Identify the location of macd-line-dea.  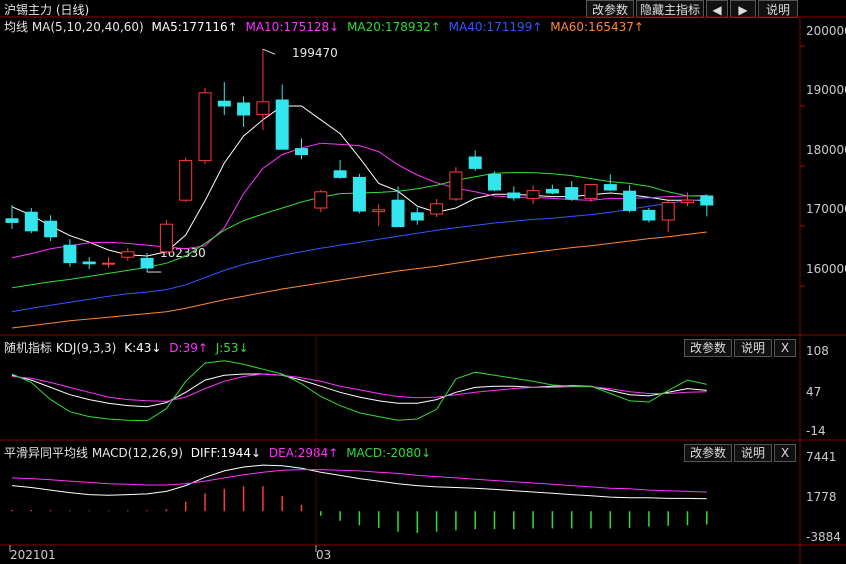
(359, 481).